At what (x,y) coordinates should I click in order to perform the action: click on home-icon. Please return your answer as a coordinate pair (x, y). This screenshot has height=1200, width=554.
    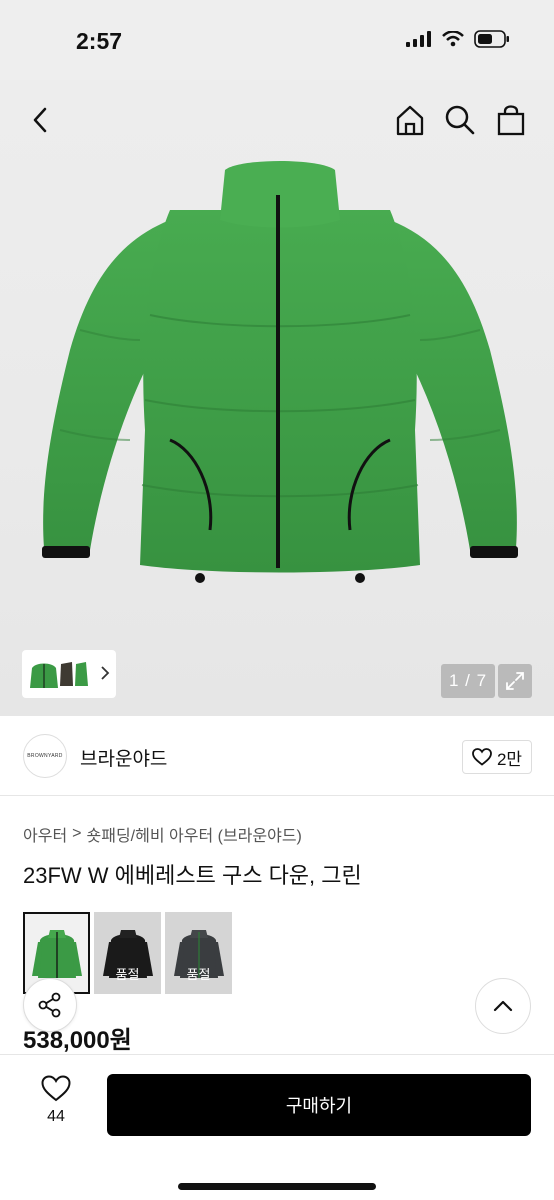
    Looking at the image, I should click on (410, 120).